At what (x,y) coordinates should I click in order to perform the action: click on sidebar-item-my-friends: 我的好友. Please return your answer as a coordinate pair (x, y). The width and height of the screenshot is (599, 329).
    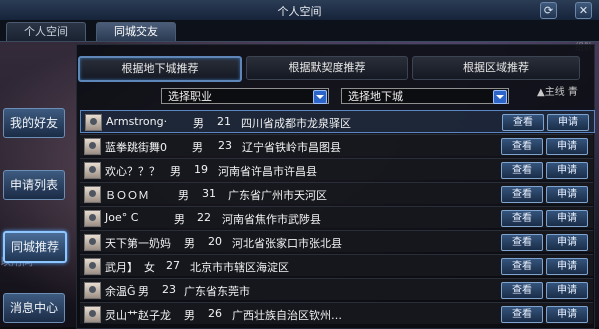
    Looking at the image, I should click on (34, 123).